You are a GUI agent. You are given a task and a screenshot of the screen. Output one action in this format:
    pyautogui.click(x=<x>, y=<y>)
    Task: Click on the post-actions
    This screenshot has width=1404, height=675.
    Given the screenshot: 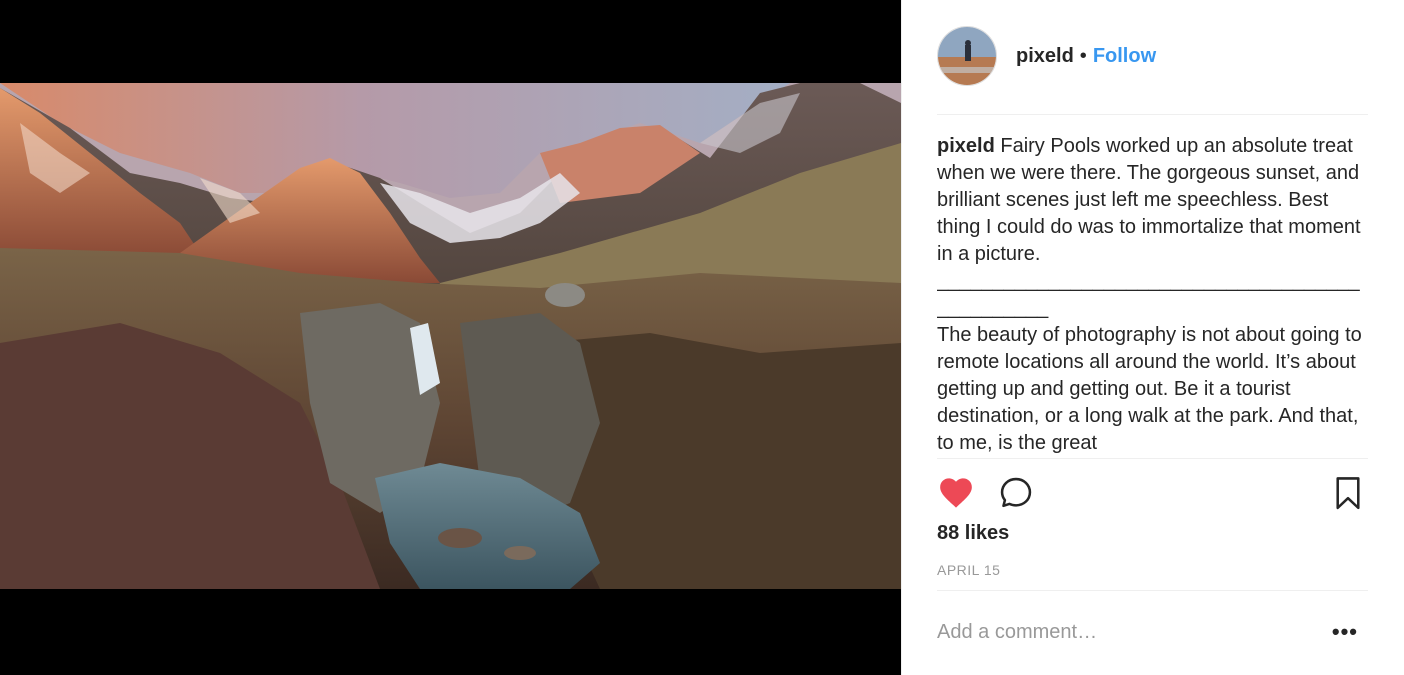 What is the action you would take?
    pyautogui.click(x=1152, y=494)
    